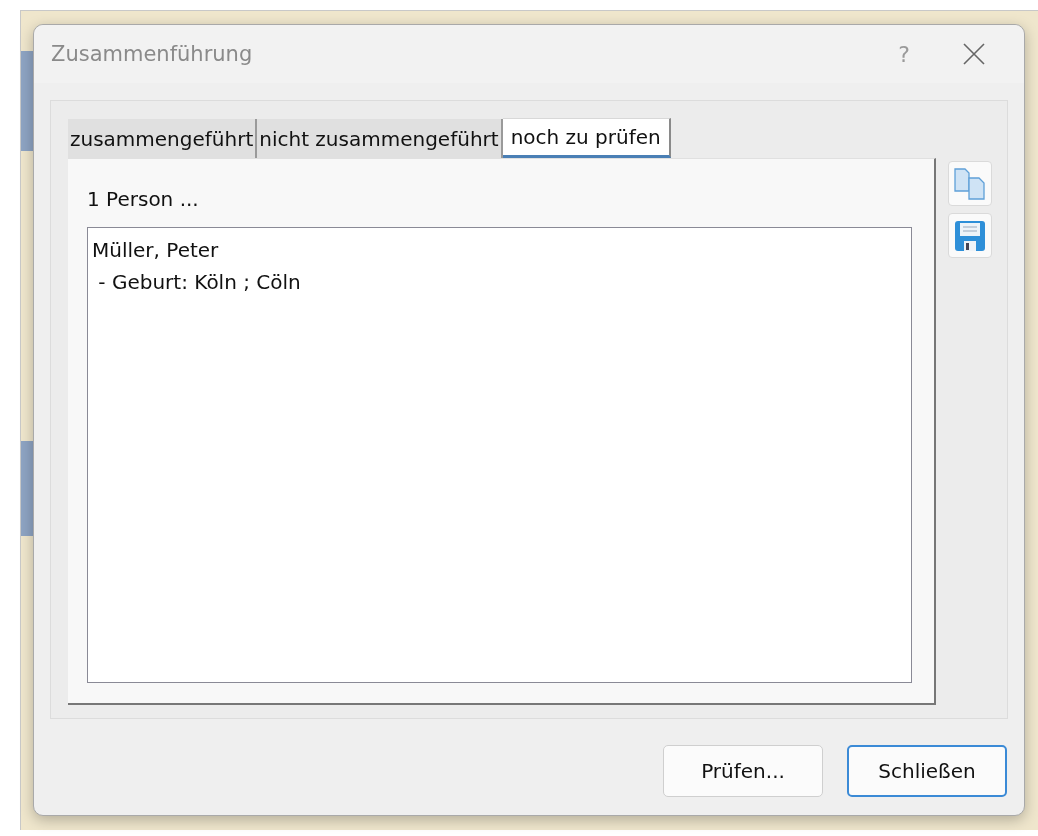 The width and height of the screenshot is (1038, 836). I want to click on tab: nicht zusammengeführt, so click(380, 138).